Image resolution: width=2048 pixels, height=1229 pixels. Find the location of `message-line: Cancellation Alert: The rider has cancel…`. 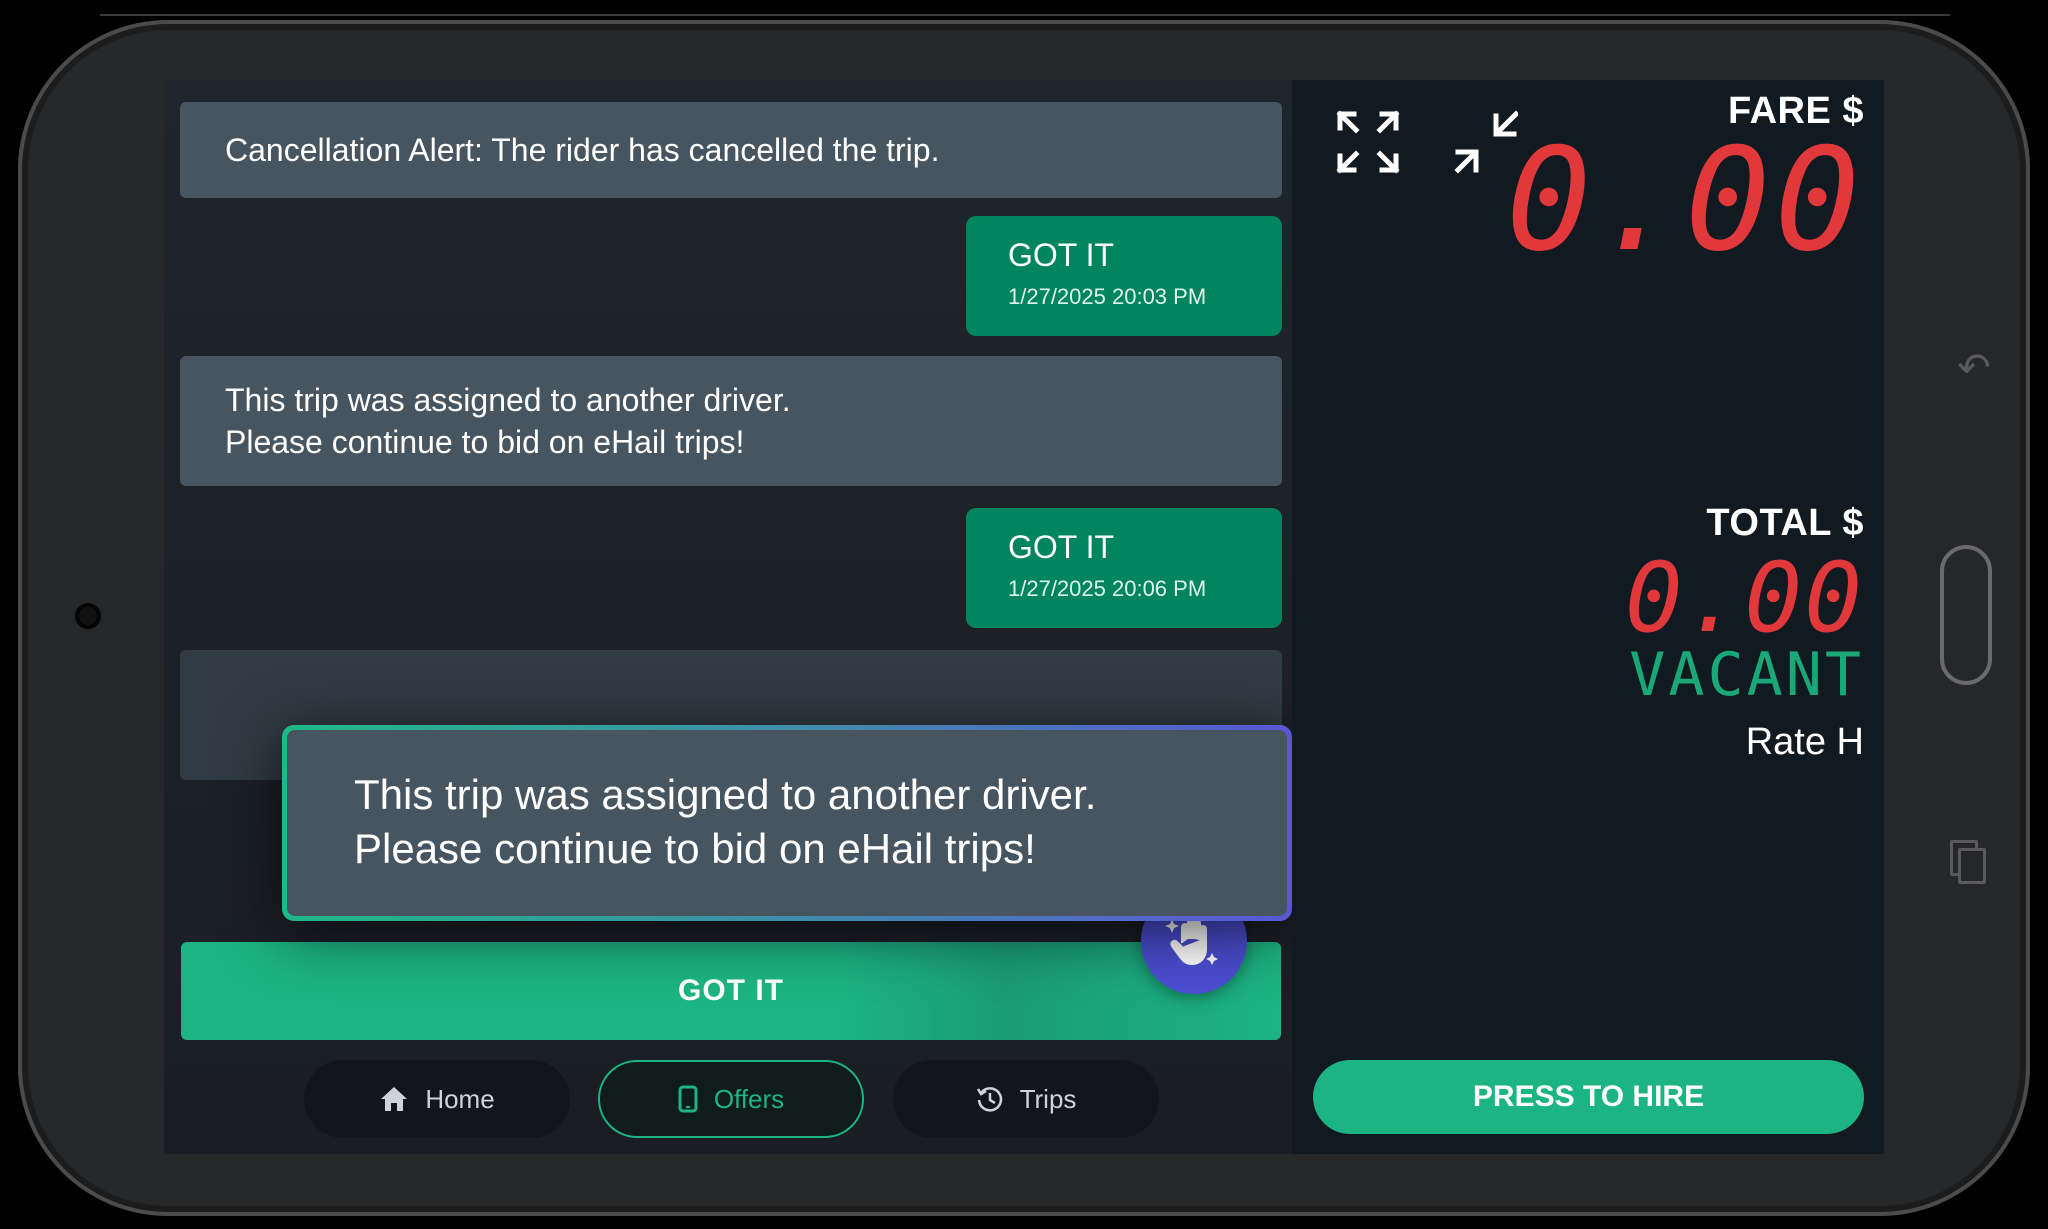

message-line: Cancellation Alert: The rider has cancel… is located at coordinates (582, 150).